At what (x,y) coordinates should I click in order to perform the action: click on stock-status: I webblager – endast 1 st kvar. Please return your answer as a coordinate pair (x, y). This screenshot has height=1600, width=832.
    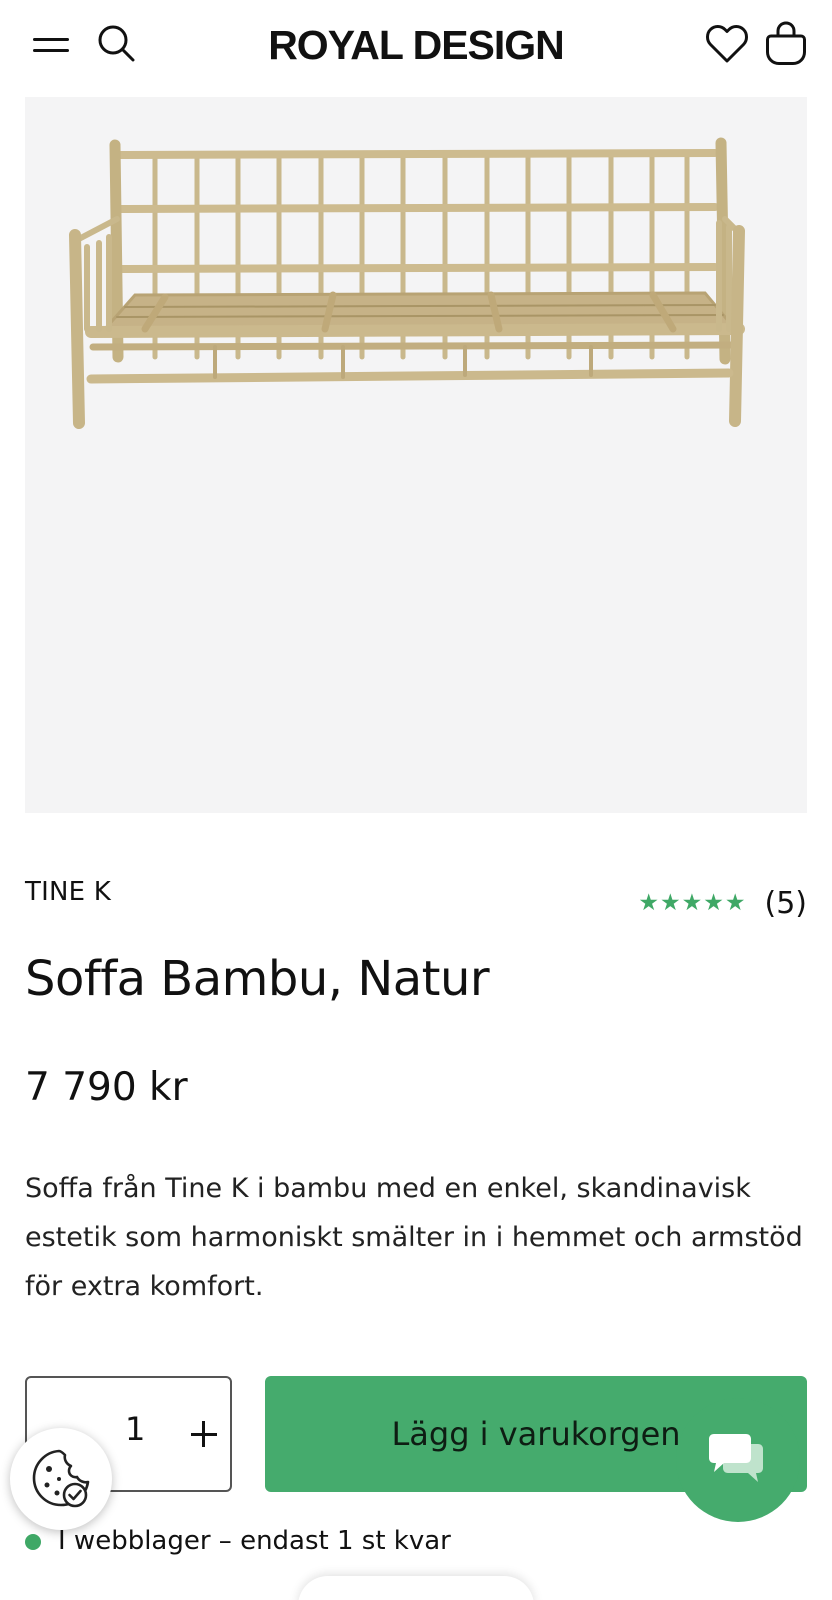
    Looking at the image, I should click on (254, 1541).